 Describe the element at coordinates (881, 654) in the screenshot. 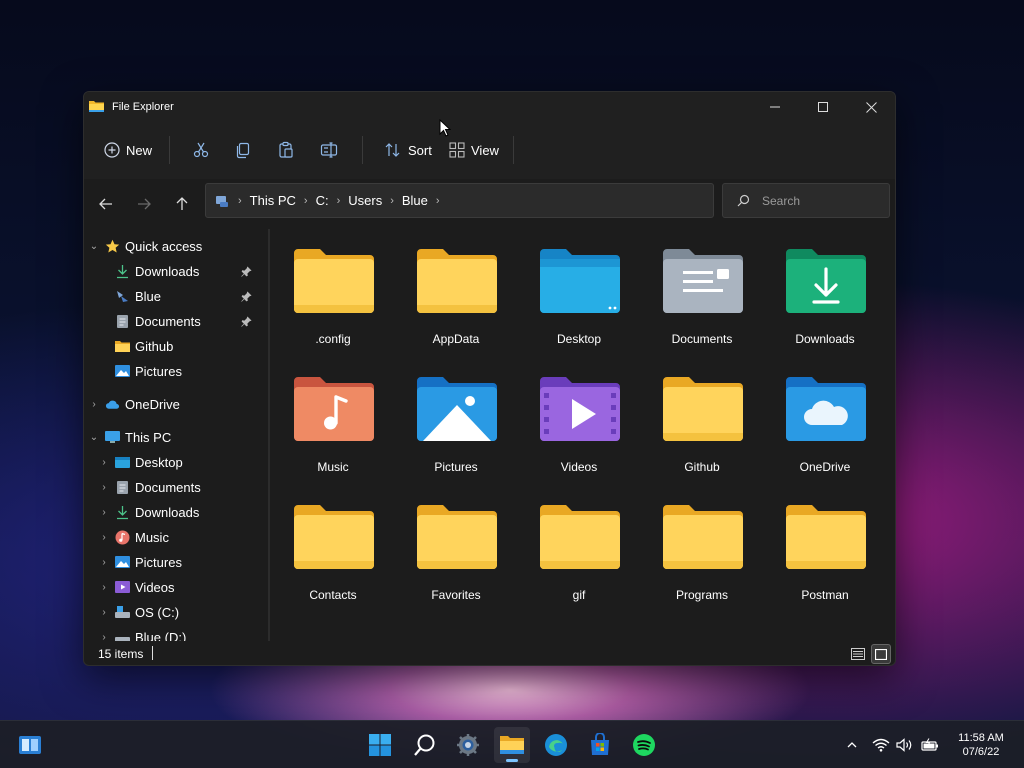

I see `large-icons-view-button` at that location.